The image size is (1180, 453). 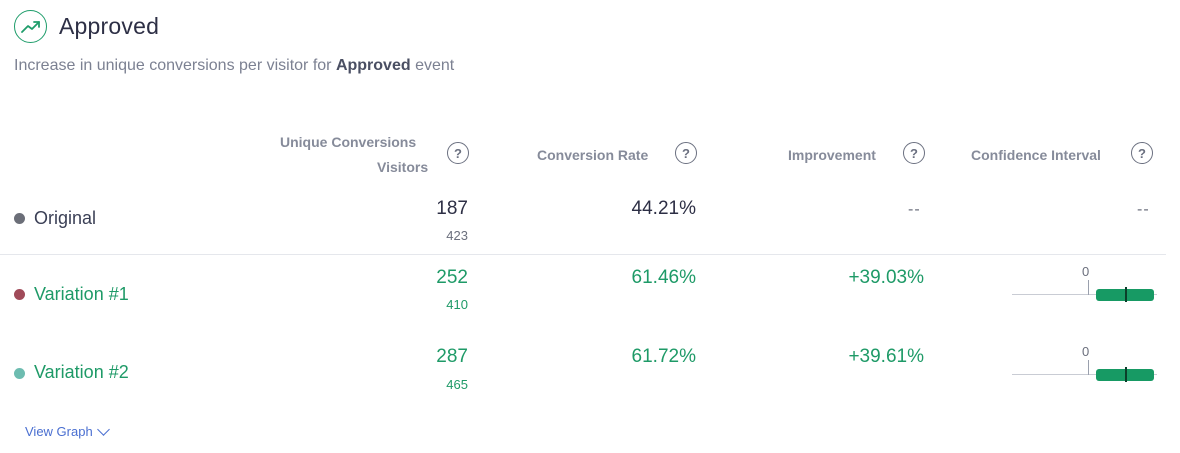 What do you see at coordinates (452, 356) in the screenshot?
I see `conversions-variation-2: 287` at bounding box center [452, 356].